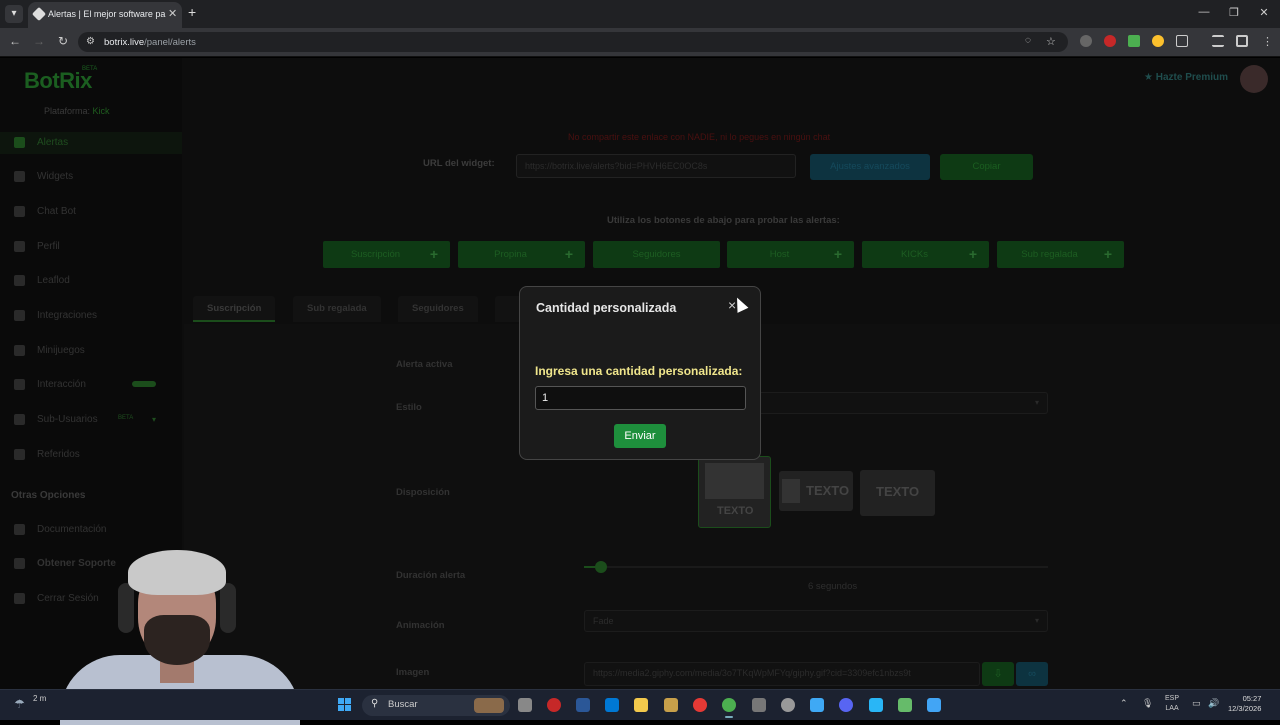 The width and height of the screenshot is (1280, 725). I want to click on window-close-icon: ✕, so click(1264, 12).